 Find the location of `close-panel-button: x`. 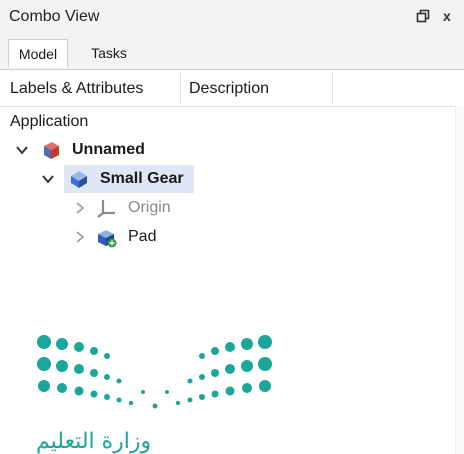

close-panel-button: x is located at coordinates (447, 16).